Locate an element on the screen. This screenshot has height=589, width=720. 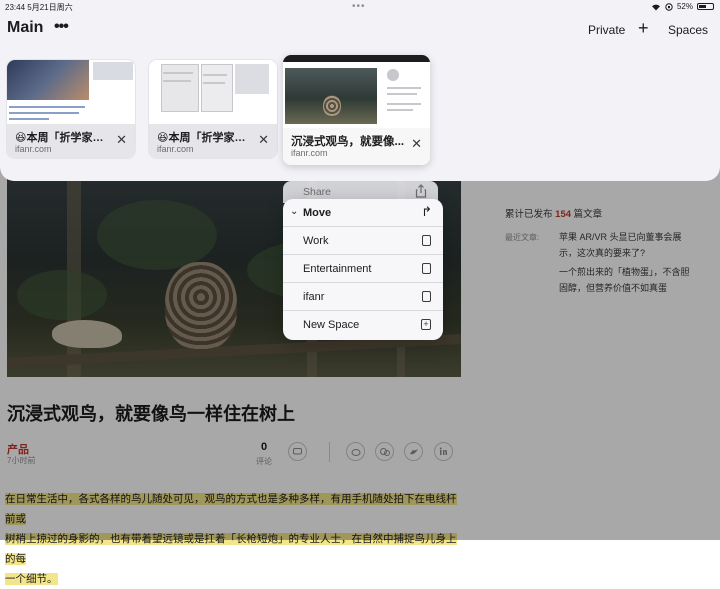
wifi-icon is located at coordinates (655, 7).